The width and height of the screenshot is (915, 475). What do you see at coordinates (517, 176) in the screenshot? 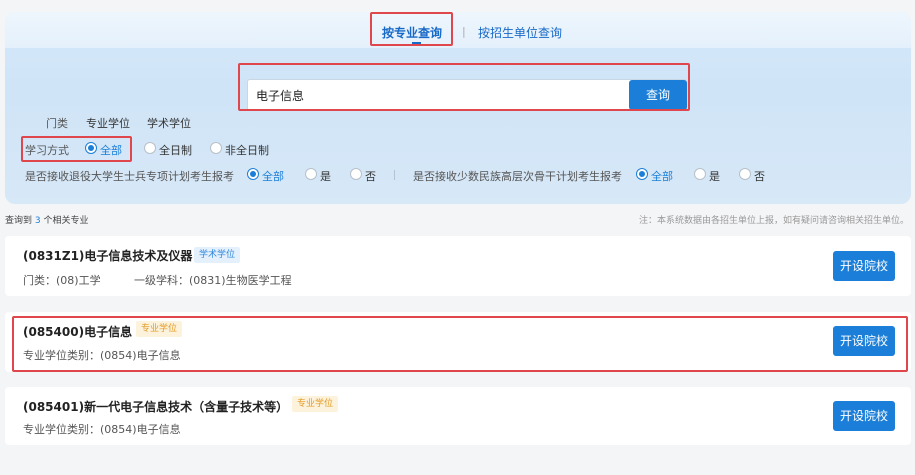
I see `minority-label: 是否接收少数民族高层次骨干计划考生报考` at bounding box center [517, 176].